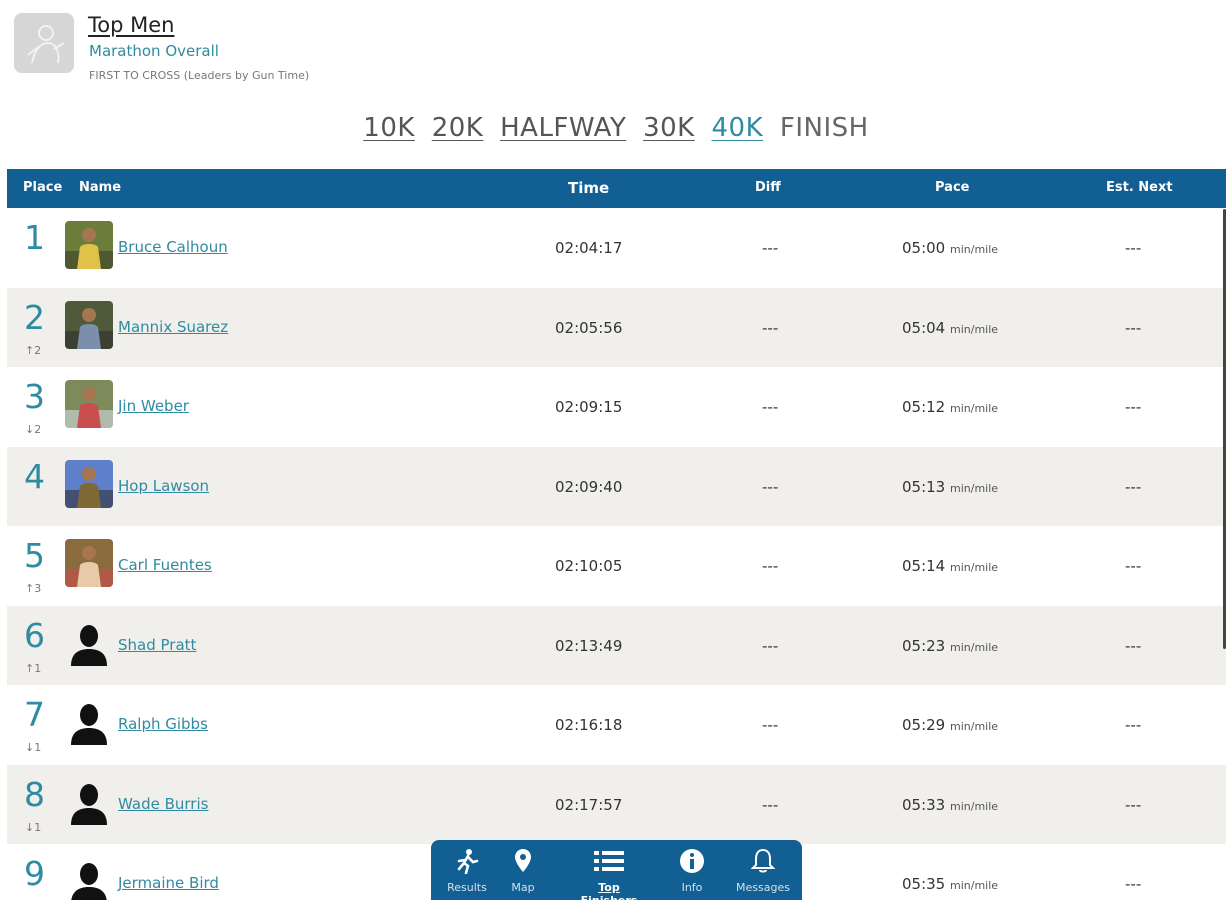  Describe the element at coordinates (924, 566) in the screenshot. I see `pace-value: 05:14` at that location.